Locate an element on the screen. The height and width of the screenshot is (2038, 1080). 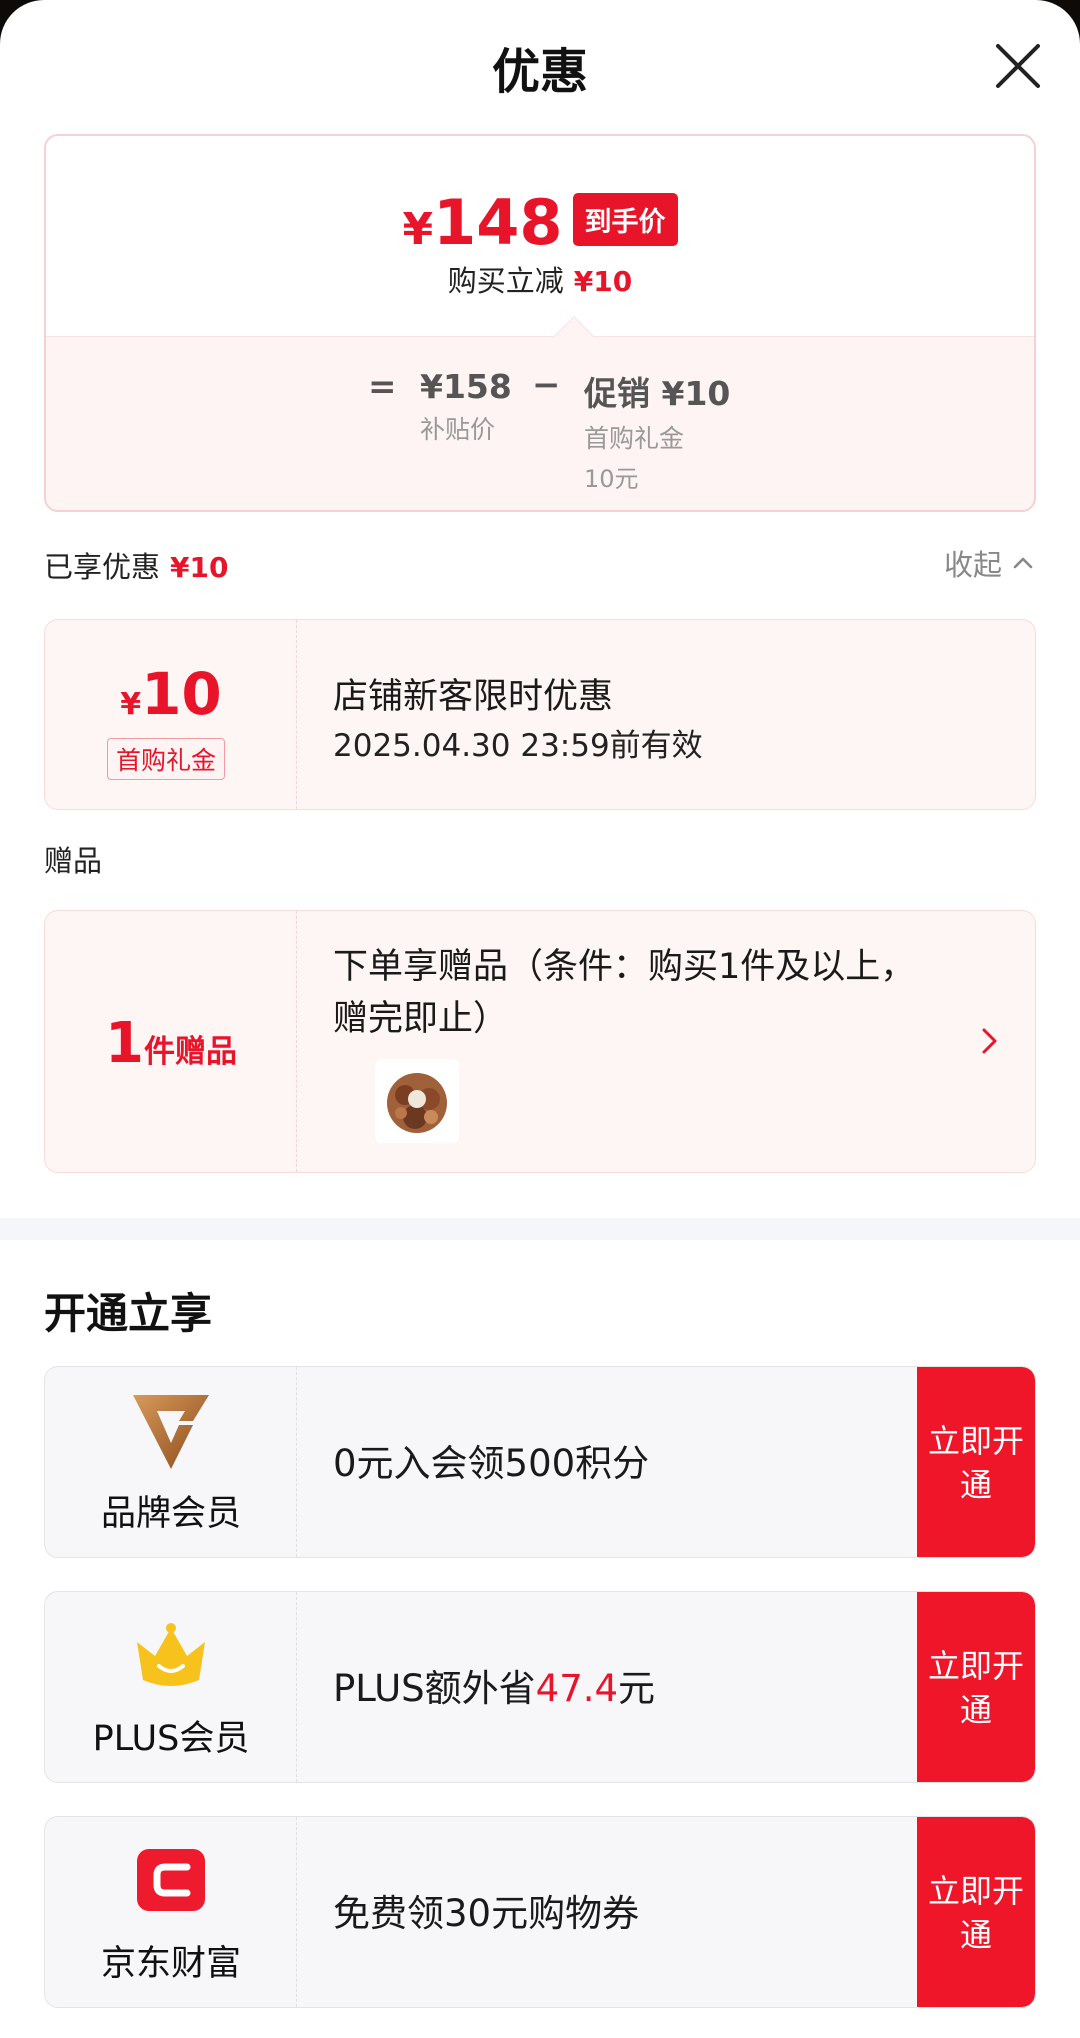
member-benefit-text: PLUS额外省 is located at coordinates (434, 1688).